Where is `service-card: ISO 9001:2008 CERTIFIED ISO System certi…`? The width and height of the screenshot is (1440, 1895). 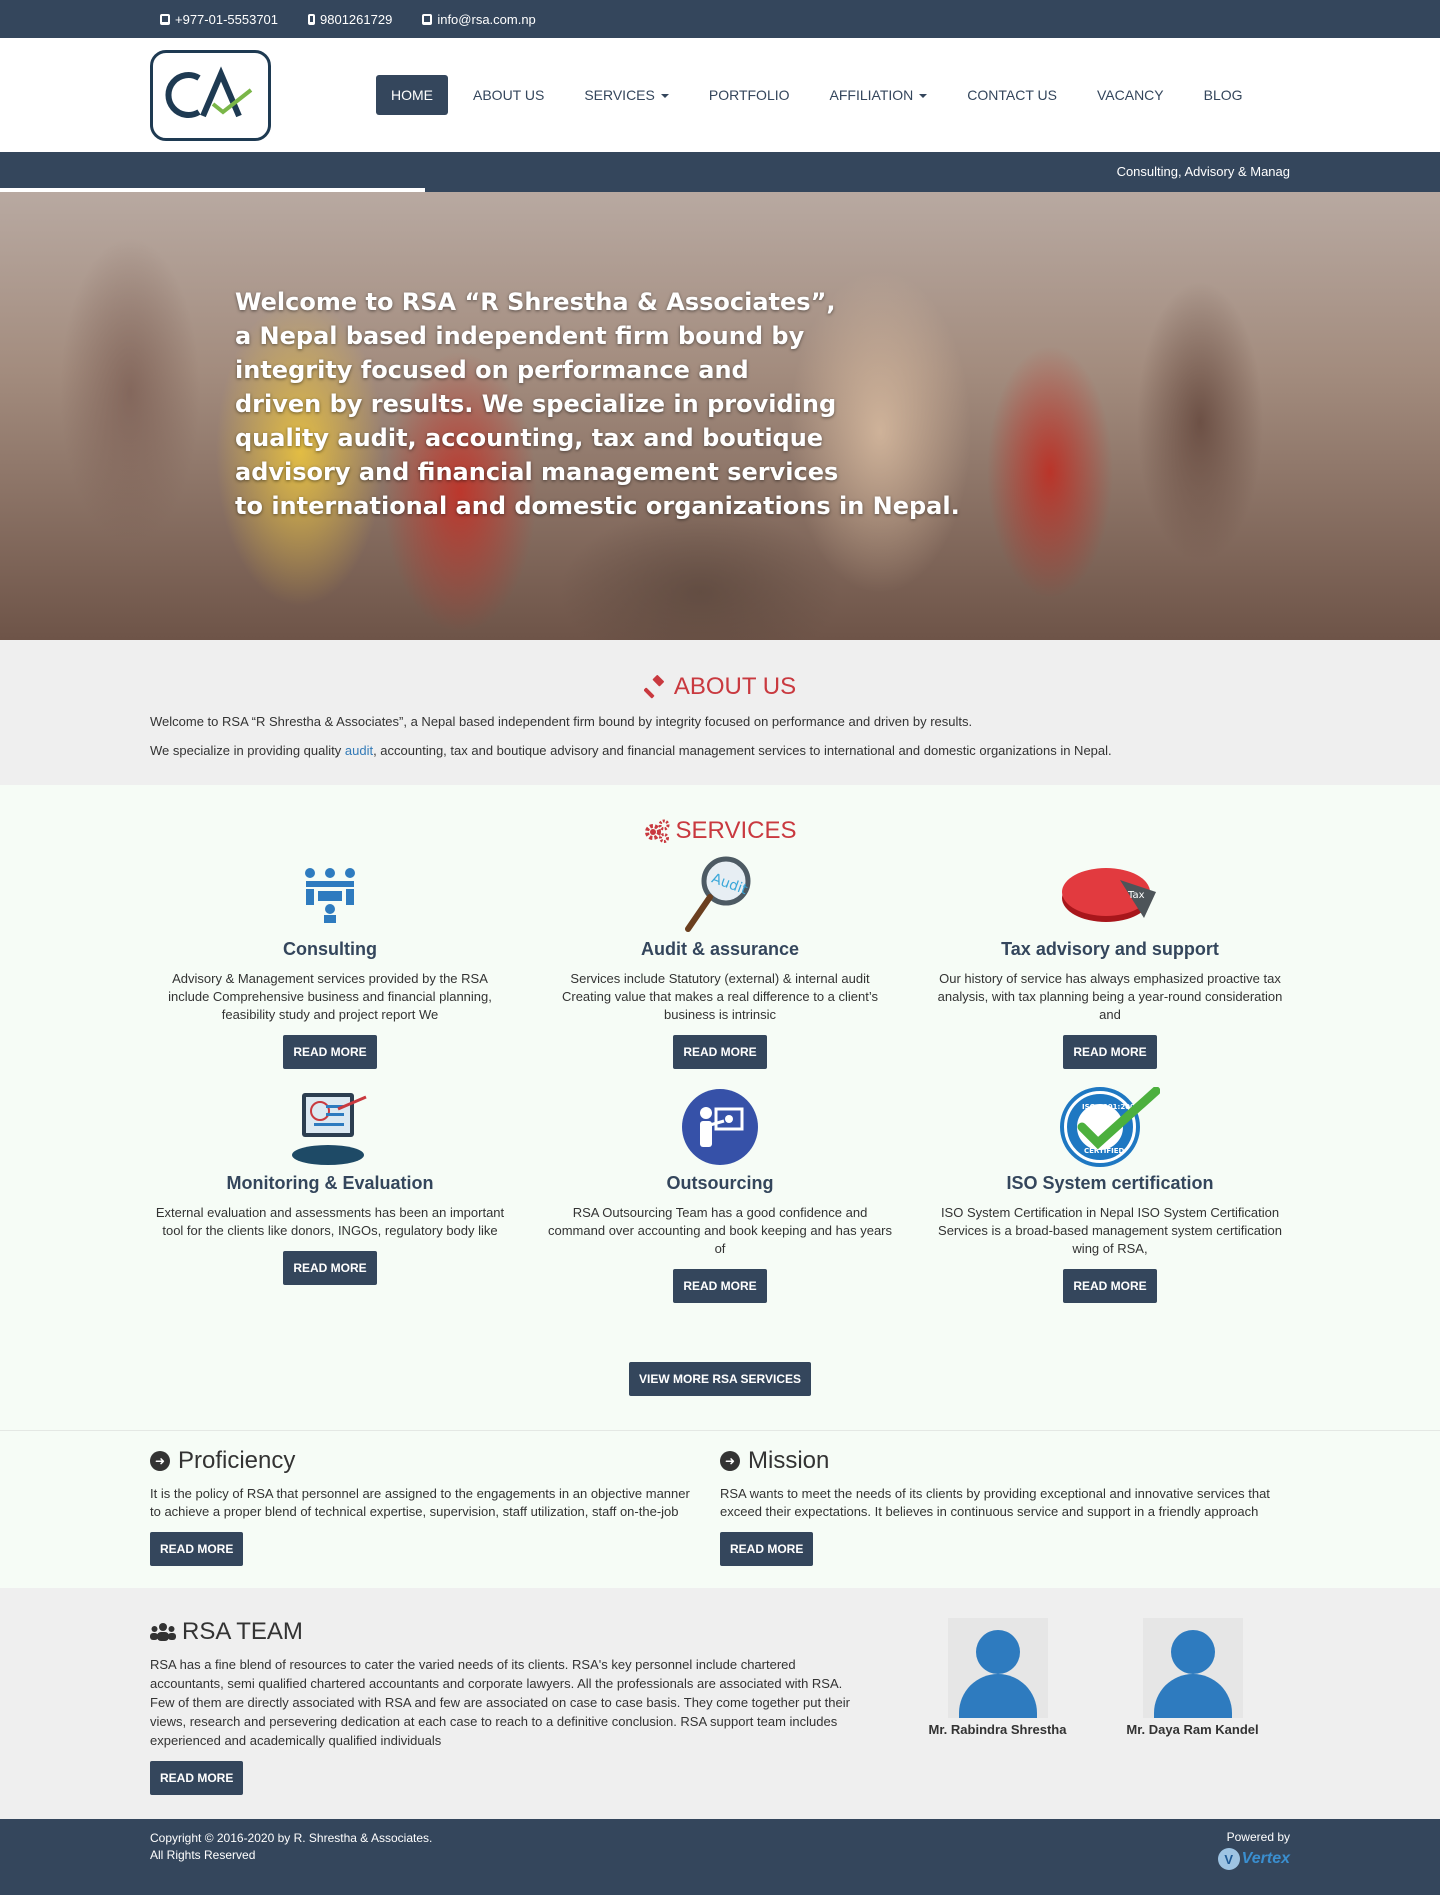 service-card: ISO 9001:2008 CERTIFIED ISO System certi… is located at coordinates (1110, 1195).